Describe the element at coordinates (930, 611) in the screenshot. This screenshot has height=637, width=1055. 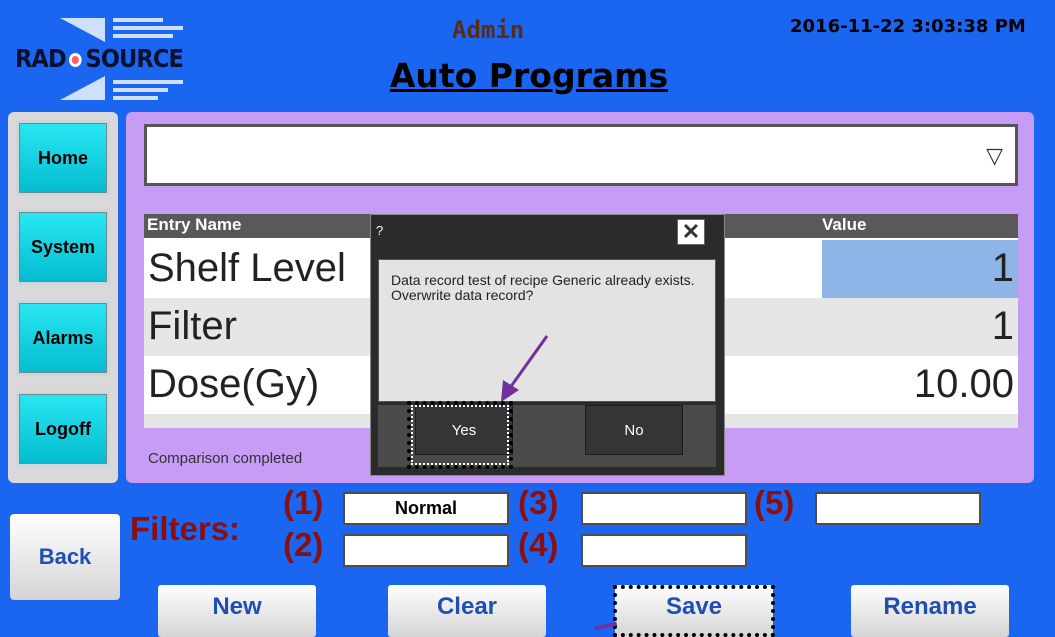
I see `rename-button: Rename` at that location.